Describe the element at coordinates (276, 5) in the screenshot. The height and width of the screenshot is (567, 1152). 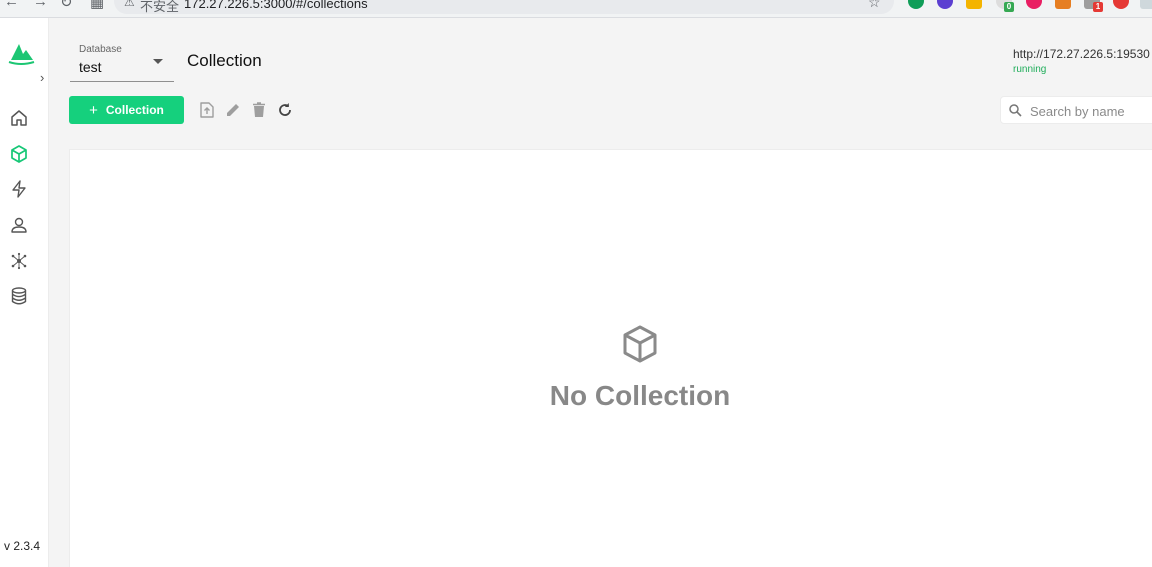
I see `address-url: 172.27.226.5:3000/#/collections` at that location.